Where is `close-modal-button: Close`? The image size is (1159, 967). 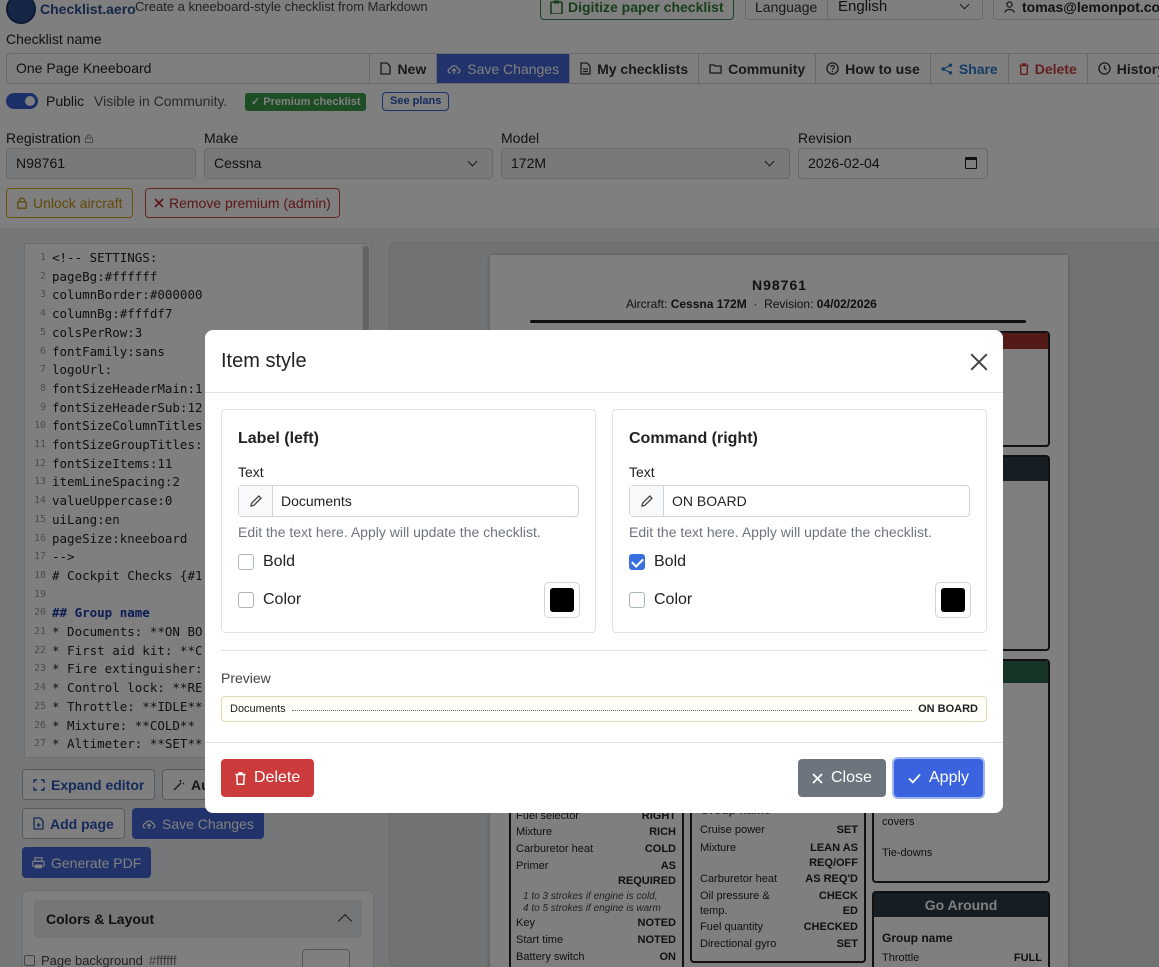 close-modal-button: Close is located at coordinates (842, 778).